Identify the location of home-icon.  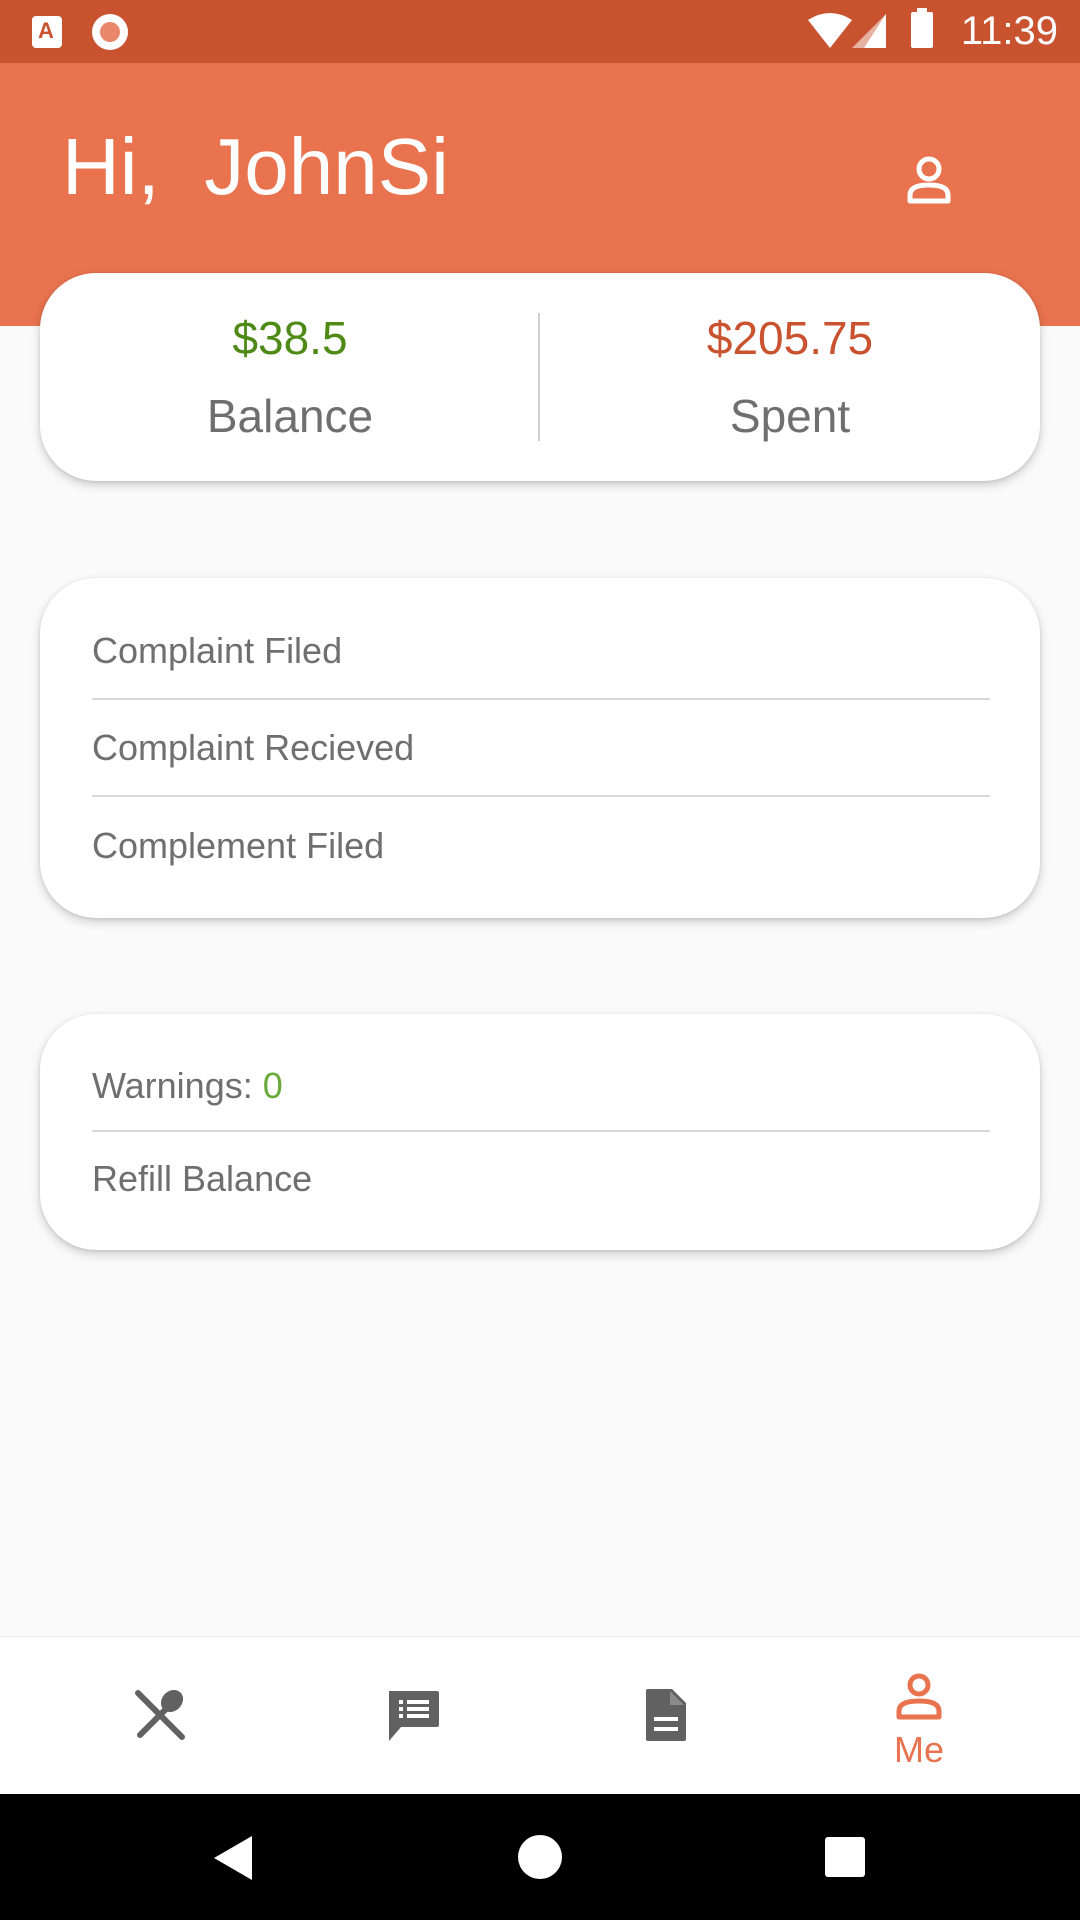
(540, 1857).